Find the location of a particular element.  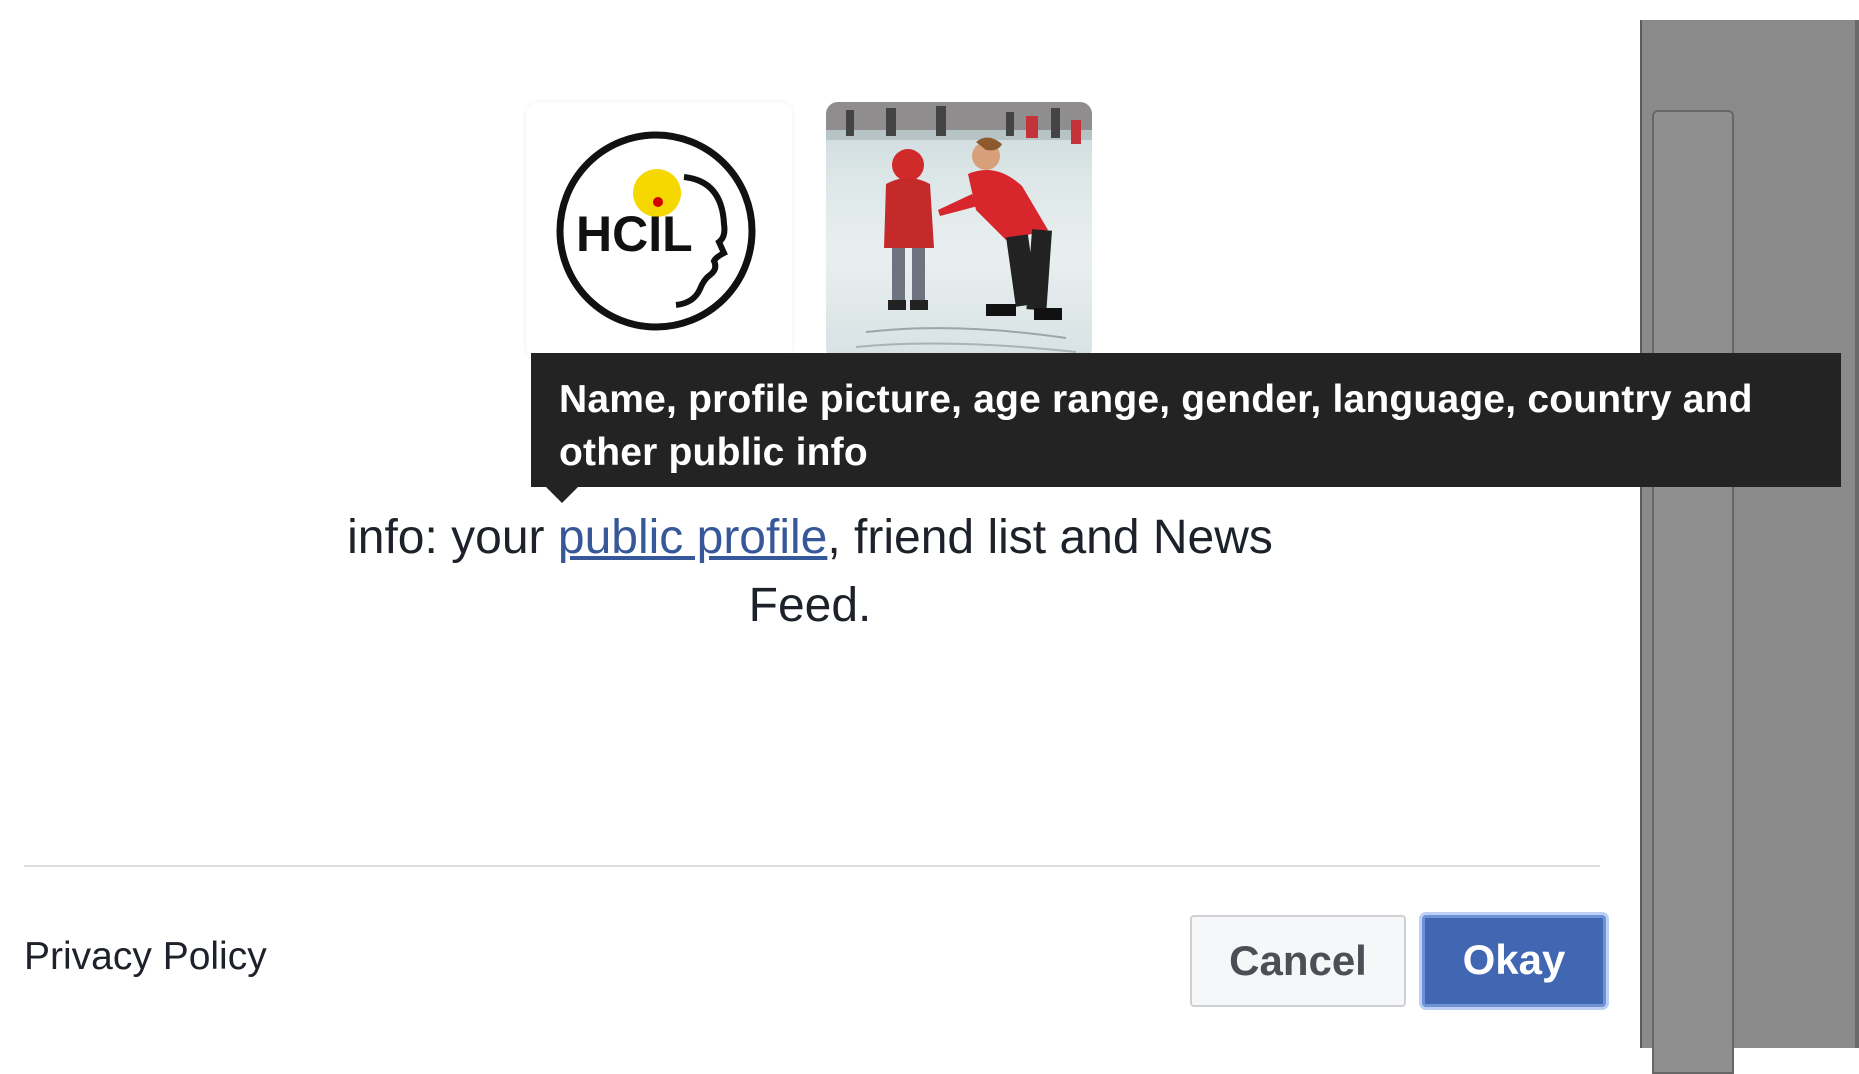

background-page-overlay is located at coordinates (1749, 547).